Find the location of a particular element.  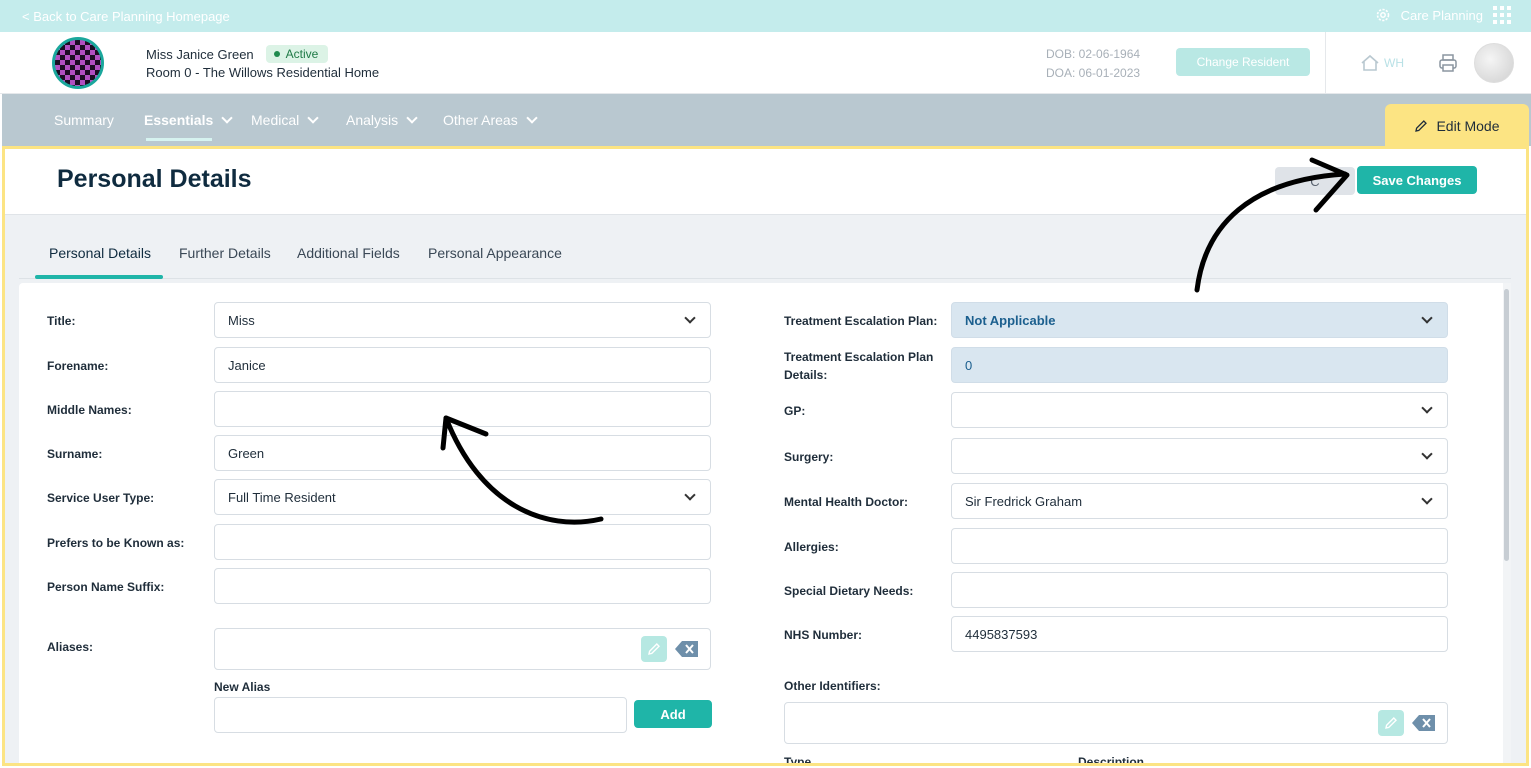

resident-room: Room 0 - The Willows Residential Home is located at coordinates (263, 72).